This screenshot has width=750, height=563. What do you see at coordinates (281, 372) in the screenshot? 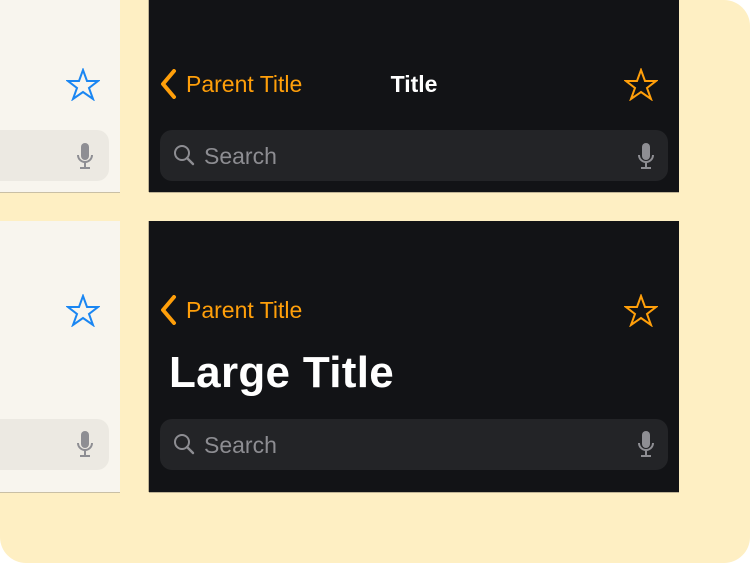
I see `large-title: Large Title` at bounding box center [281, 372].